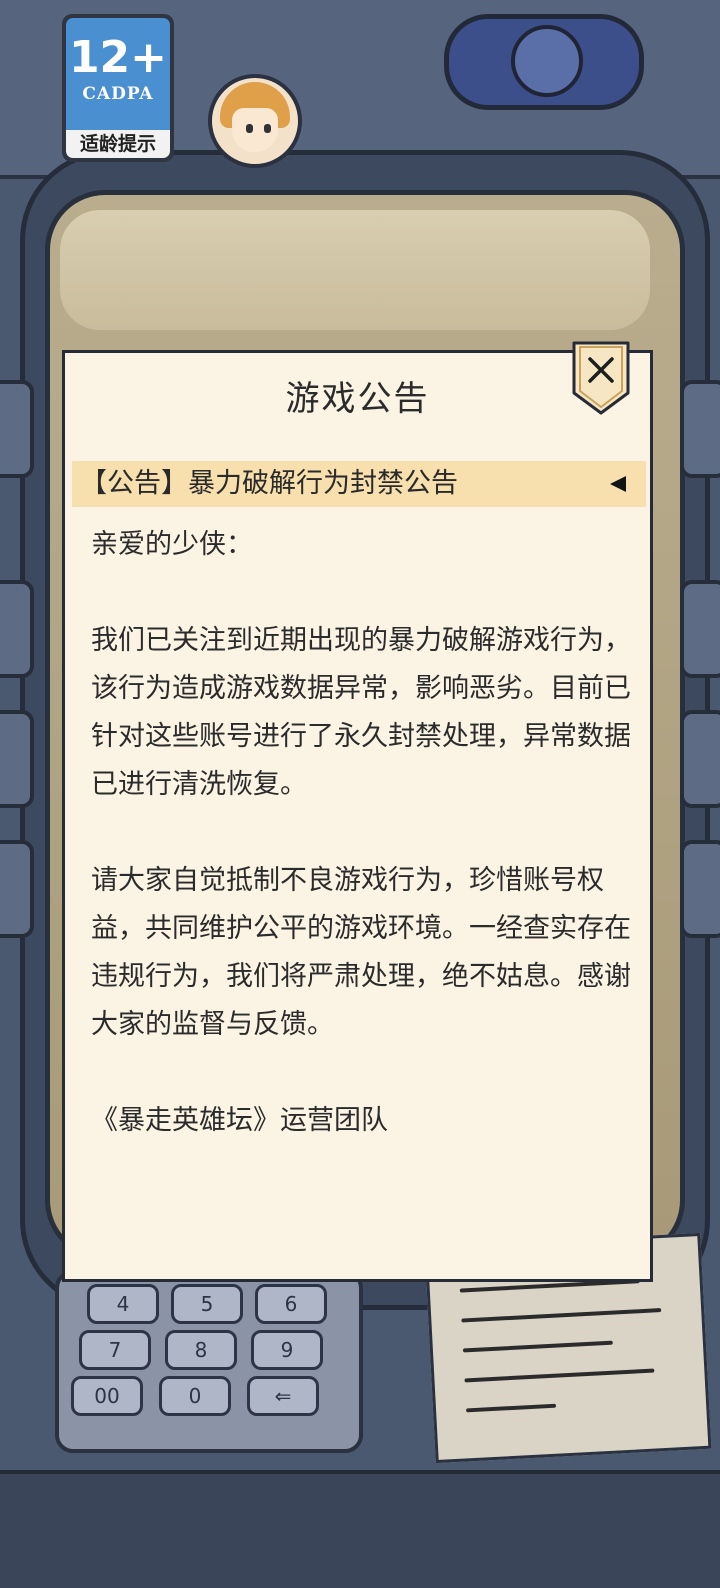 This screenshot has width=720, height=1588. Describe the element at coordinates (255, 130) in the screenshot. I see `avatar-face` at that location.